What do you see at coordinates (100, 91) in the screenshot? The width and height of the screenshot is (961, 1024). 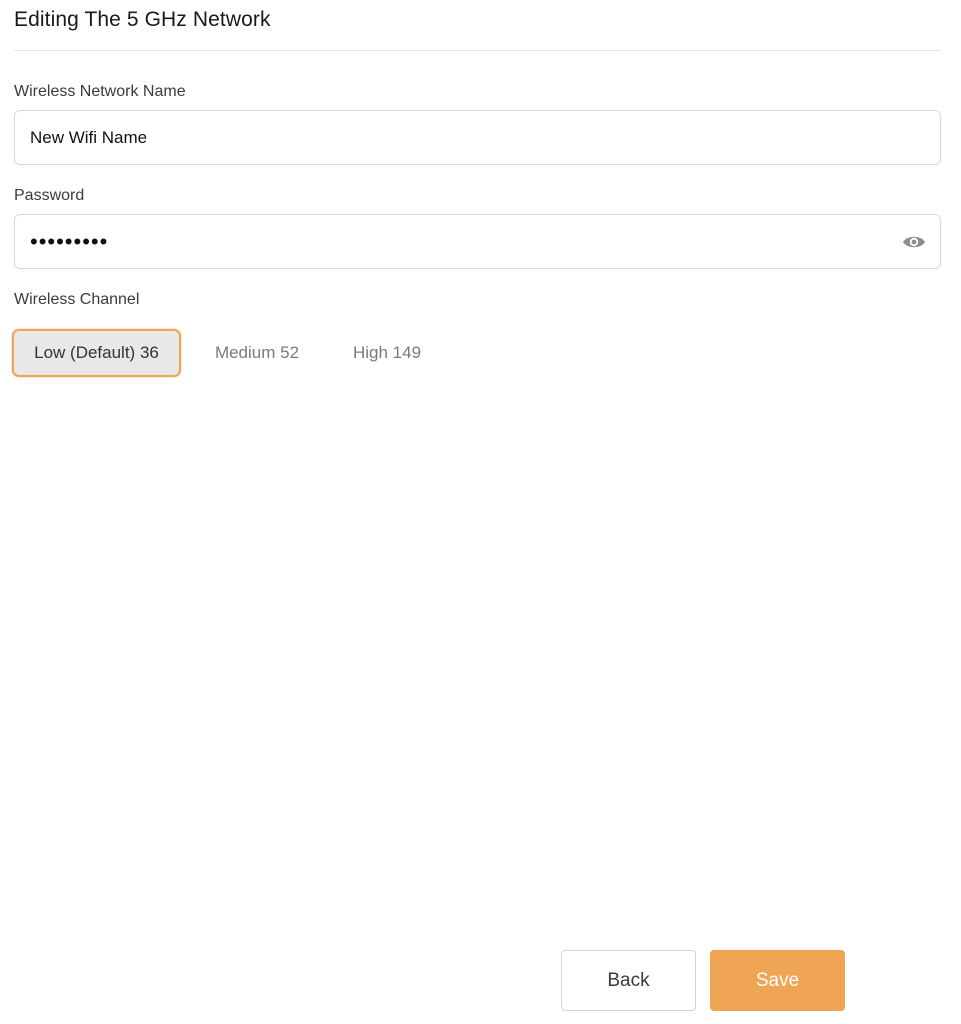 I see `network-name-label: Wireless Network Name` at bounding box center [100, 91].